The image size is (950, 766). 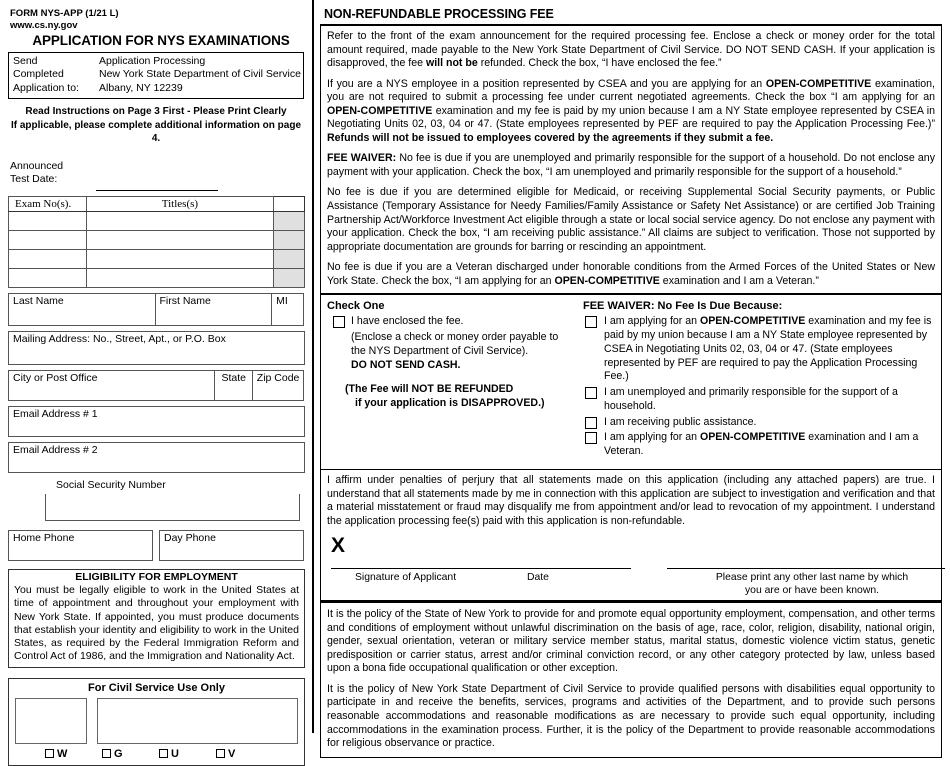 I want to click on email-2-field: Email Address # 2, so click(x=156, y=457).